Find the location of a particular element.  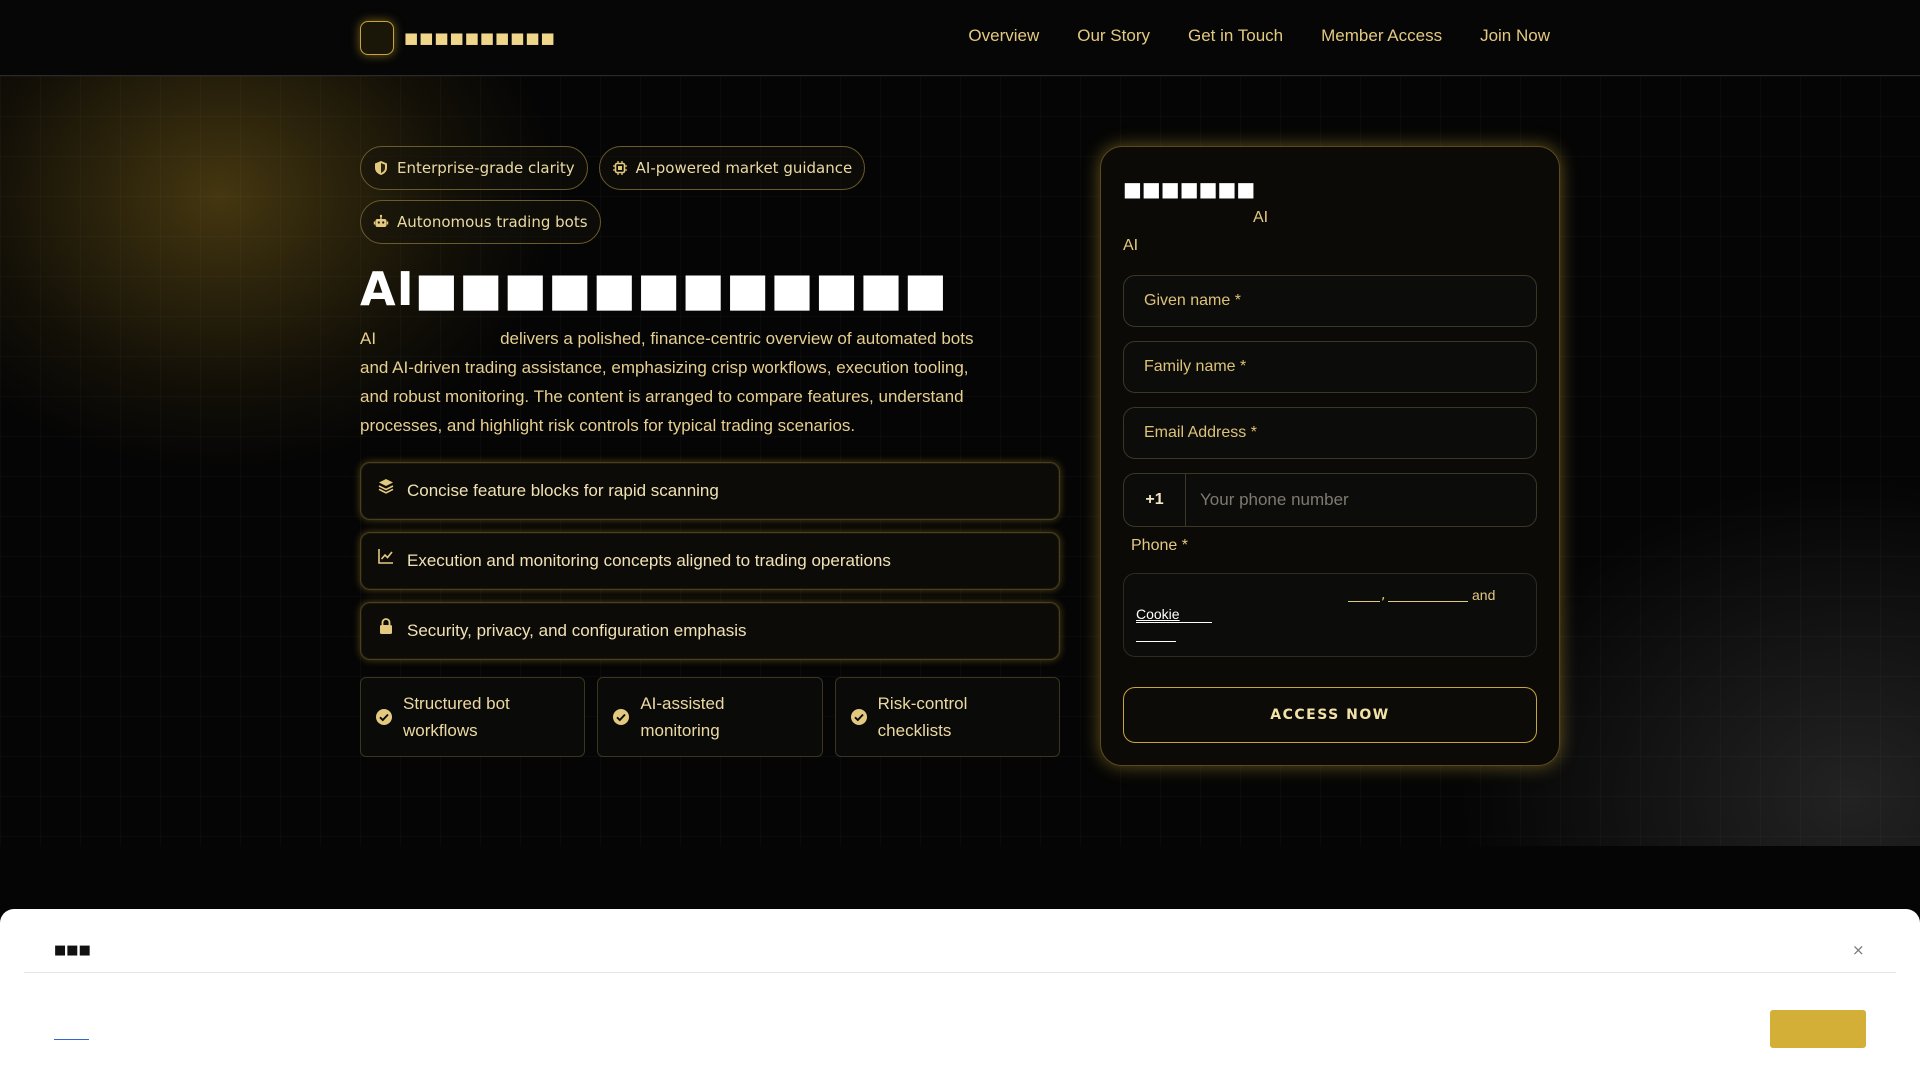

card-text: Risk-control checklists is located at coordinates (922, 717).